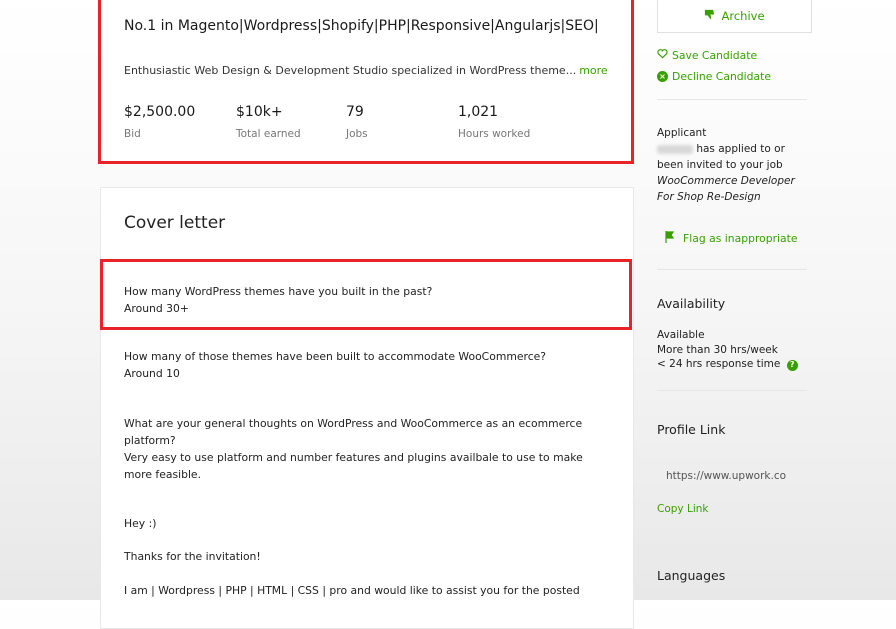  What do you see at coordinates (675, 149) in the screenshot?
I see `redacted-name` at bounding box center [675, 149].